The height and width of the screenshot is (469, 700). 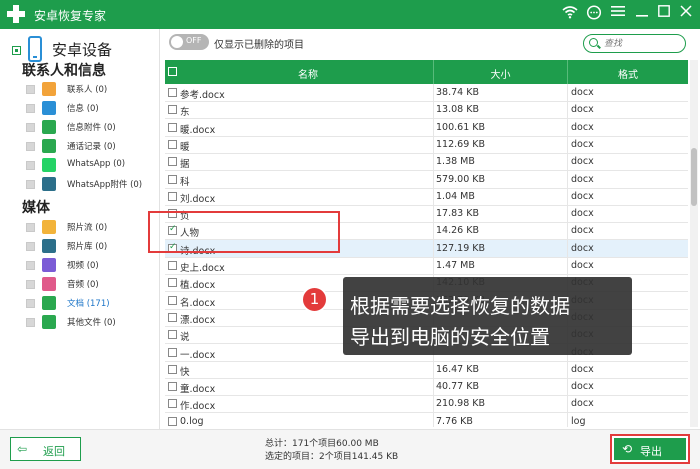 I want to click on file-name: 史上.docx, so click(x=202, y=268).